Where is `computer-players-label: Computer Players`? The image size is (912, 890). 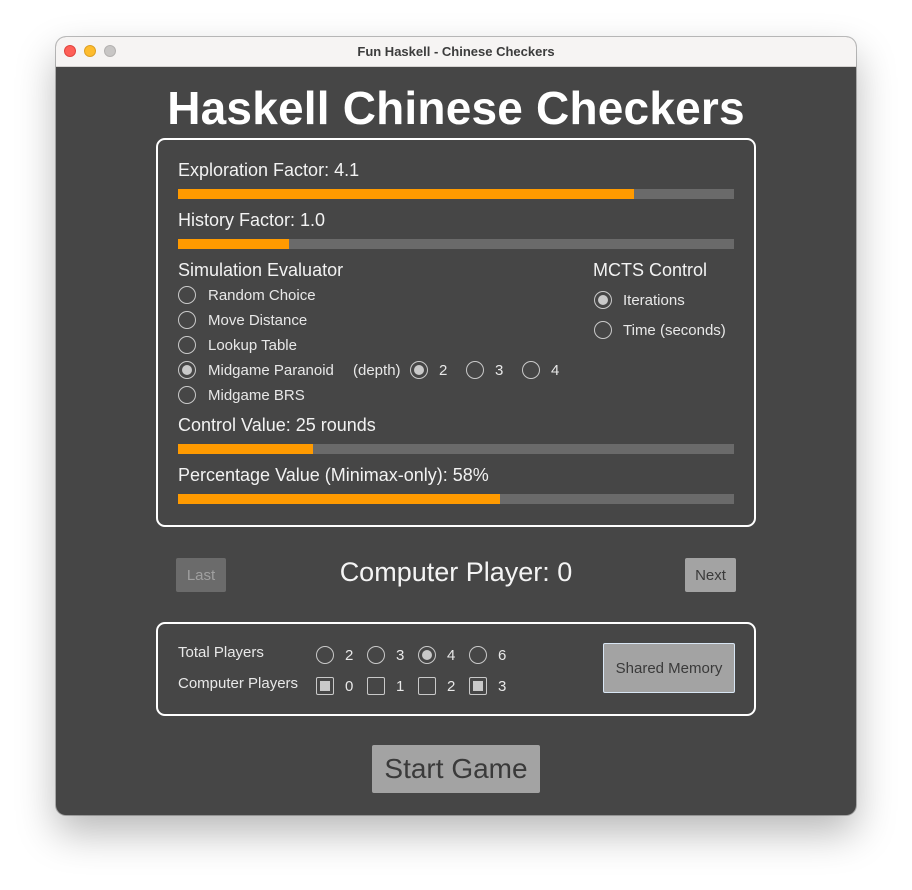
computer-players-label: Computer Players is located at coordinates (238, 683).